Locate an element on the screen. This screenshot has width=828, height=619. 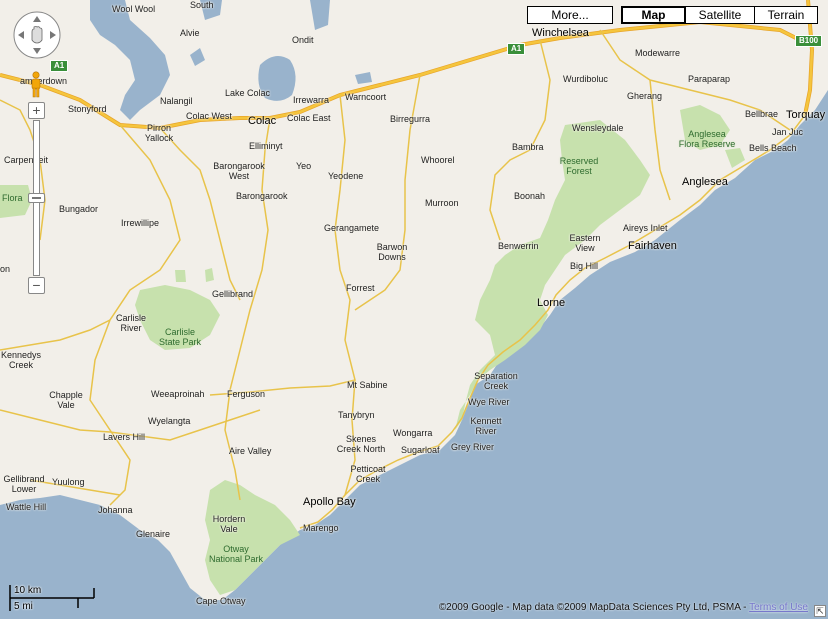
place-ferguson: Ferguson is located at coordinates (246, 394).